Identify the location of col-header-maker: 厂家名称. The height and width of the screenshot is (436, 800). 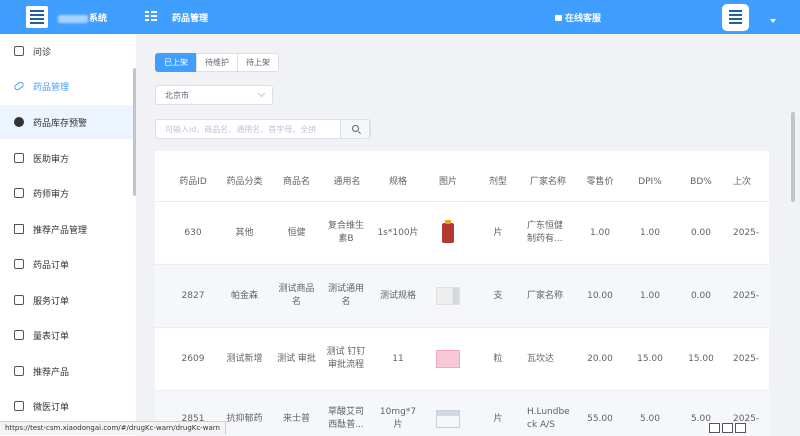
(547, 181).